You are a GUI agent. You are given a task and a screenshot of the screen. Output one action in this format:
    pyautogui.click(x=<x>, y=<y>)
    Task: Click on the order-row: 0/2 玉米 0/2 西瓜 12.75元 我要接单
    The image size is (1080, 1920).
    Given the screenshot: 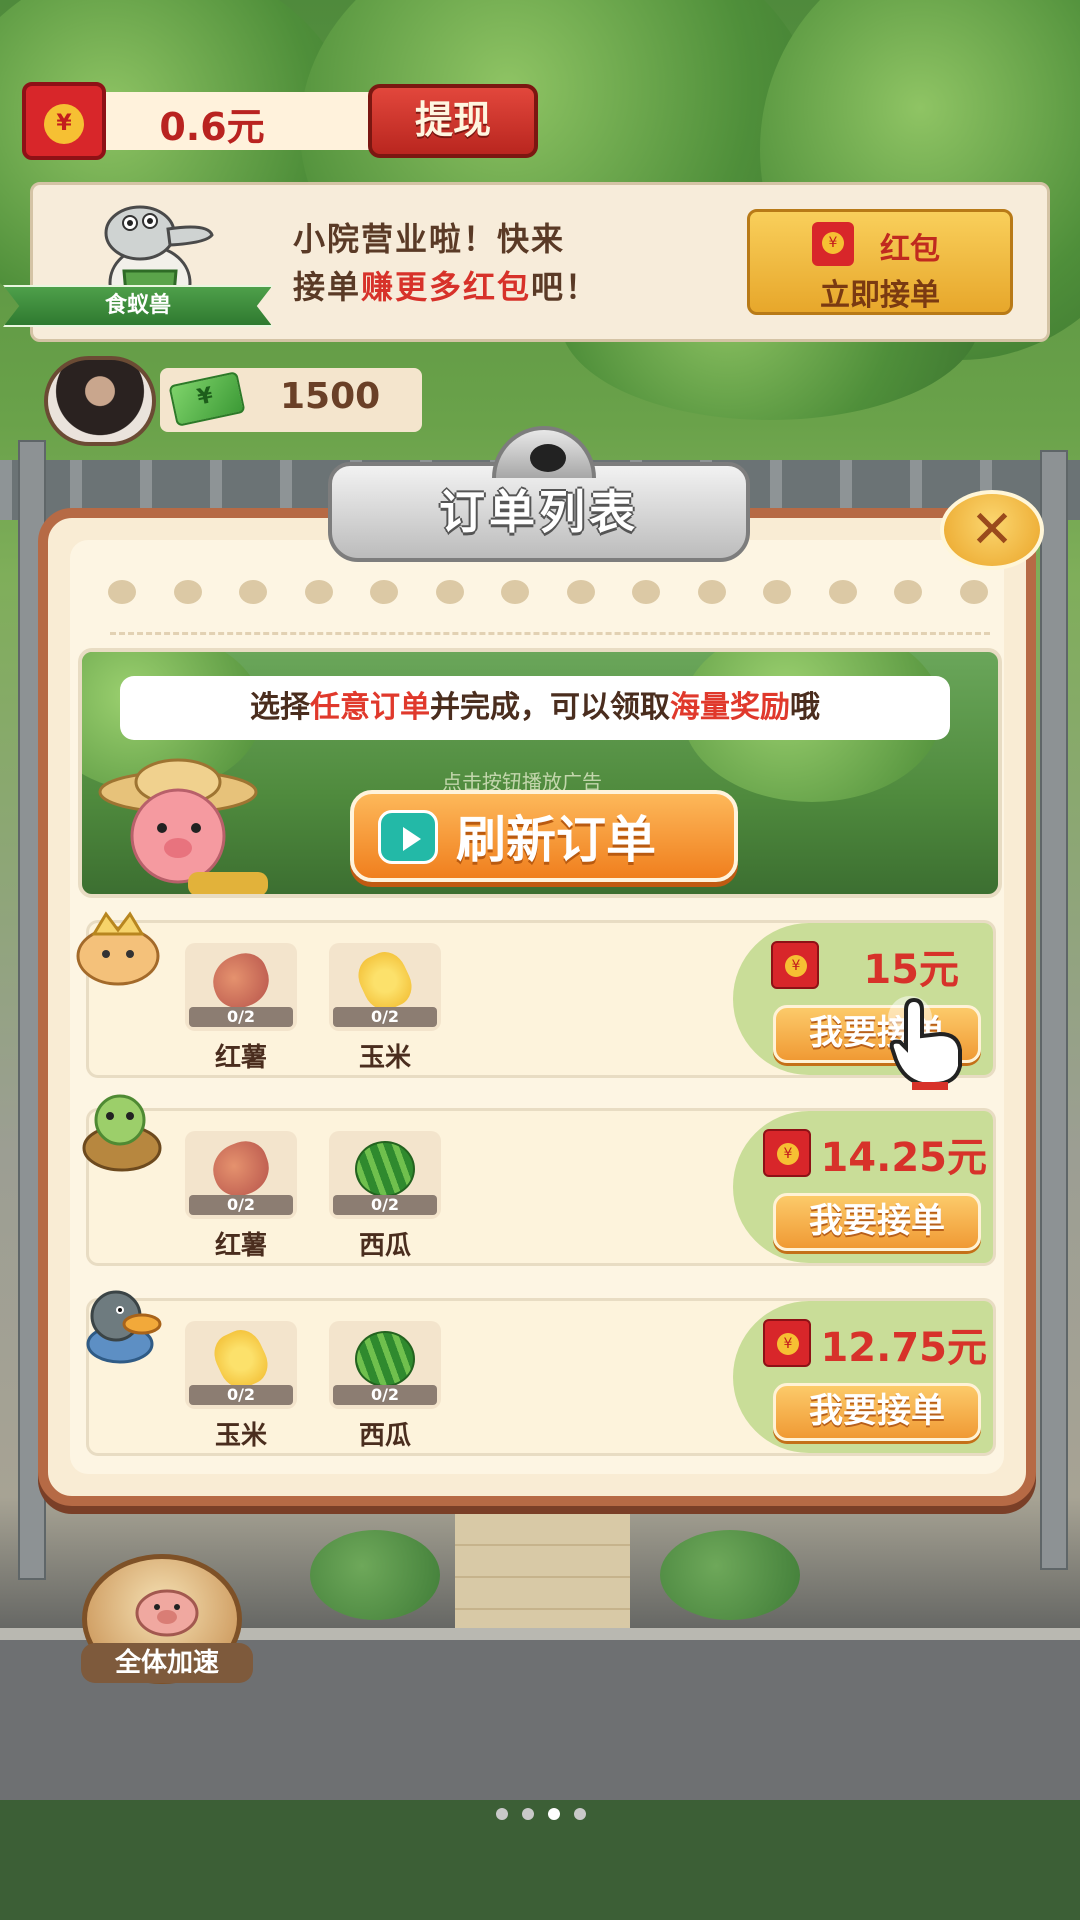 What is the action you would take?
    pyautogui.click(x=541, y=1377)
    